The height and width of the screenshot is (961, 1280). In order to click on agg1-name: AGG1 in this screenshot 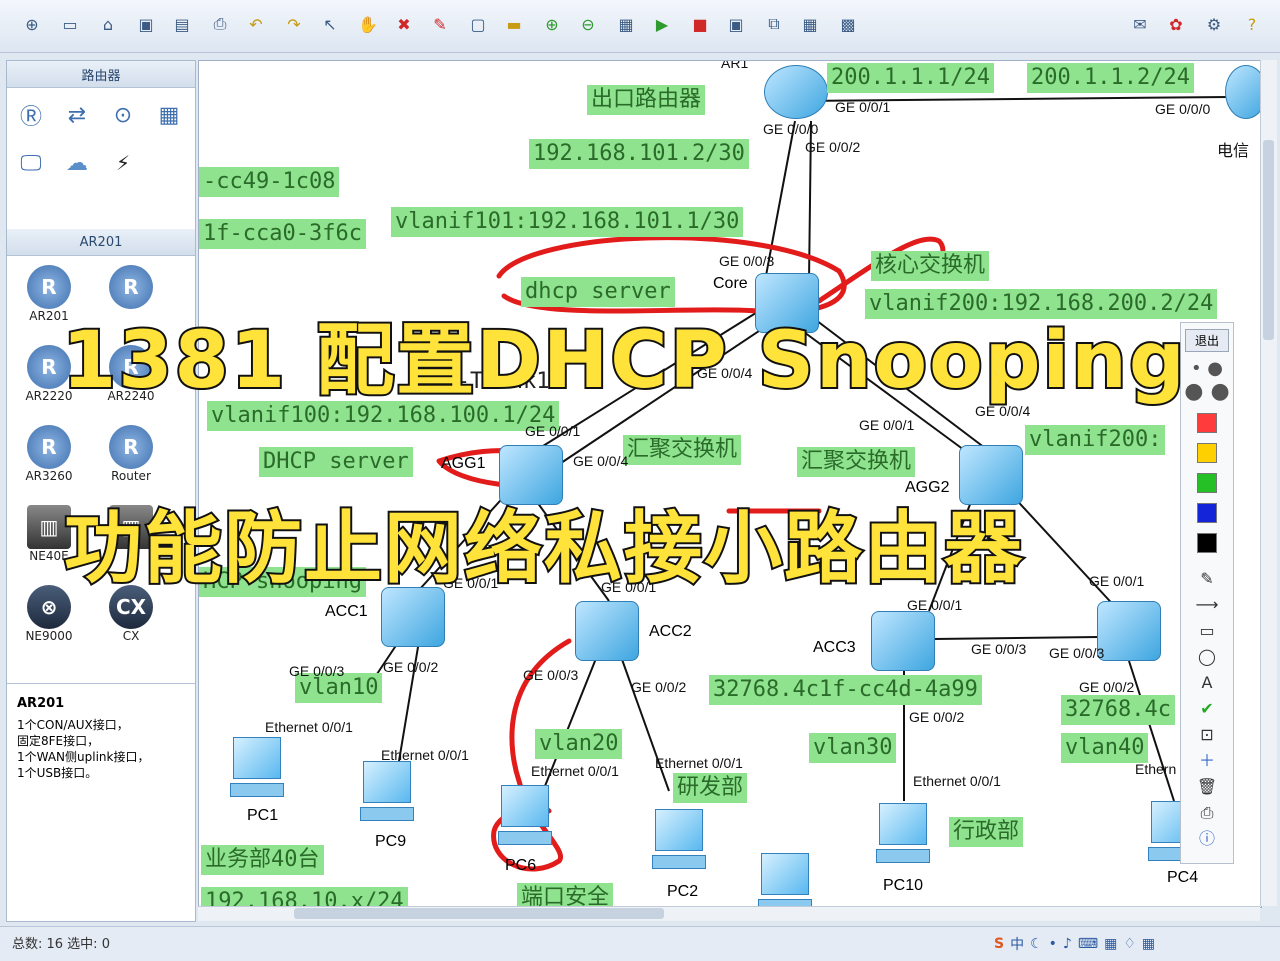, I will do `click(463, 463)`.